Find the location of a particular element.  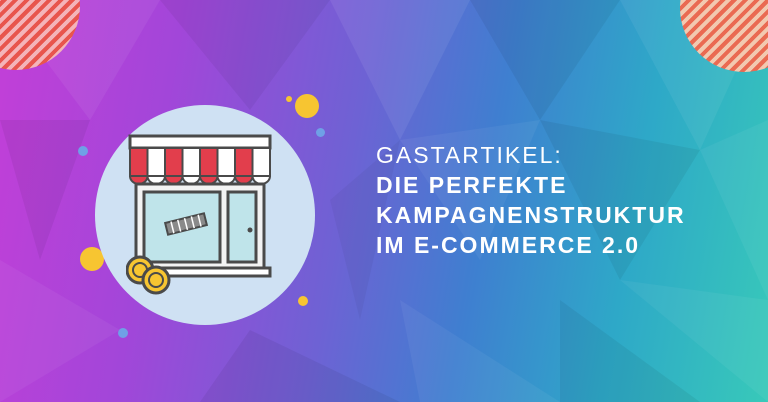

headline-line: IM E-COMMERCE 2.0 is located at coordinates (508, 245).